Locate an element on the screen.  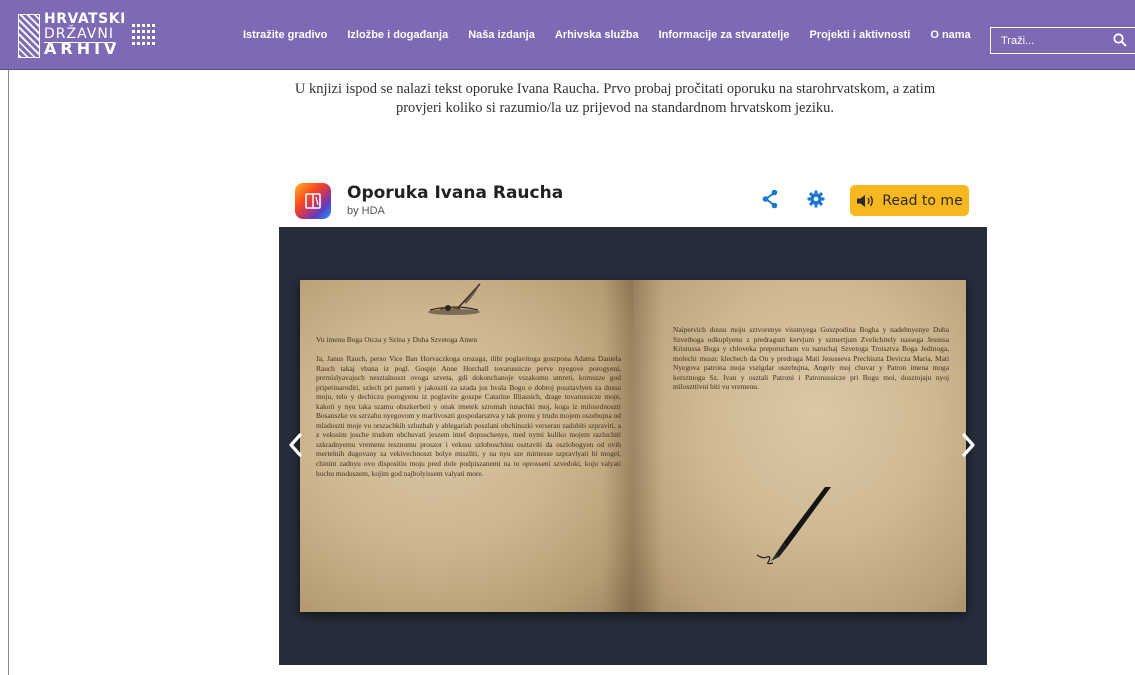
book-widget-header: Oporuka Ivana Raucha by HDA Read to me is located at coordinates (633, 202).